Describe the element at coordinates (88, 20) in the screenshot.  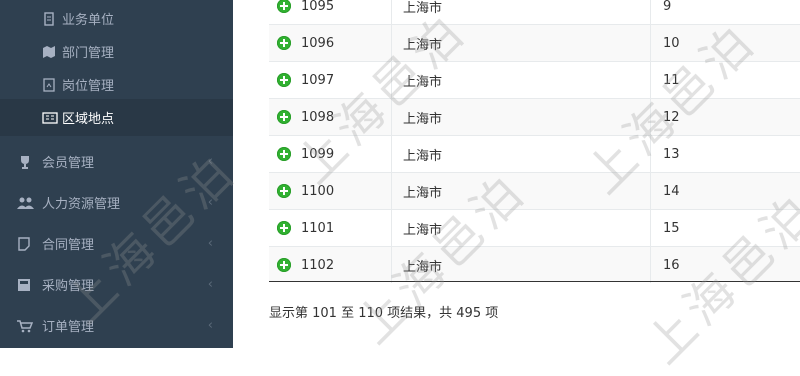
I see `sidebar-item-label: 业务单位` at that location.